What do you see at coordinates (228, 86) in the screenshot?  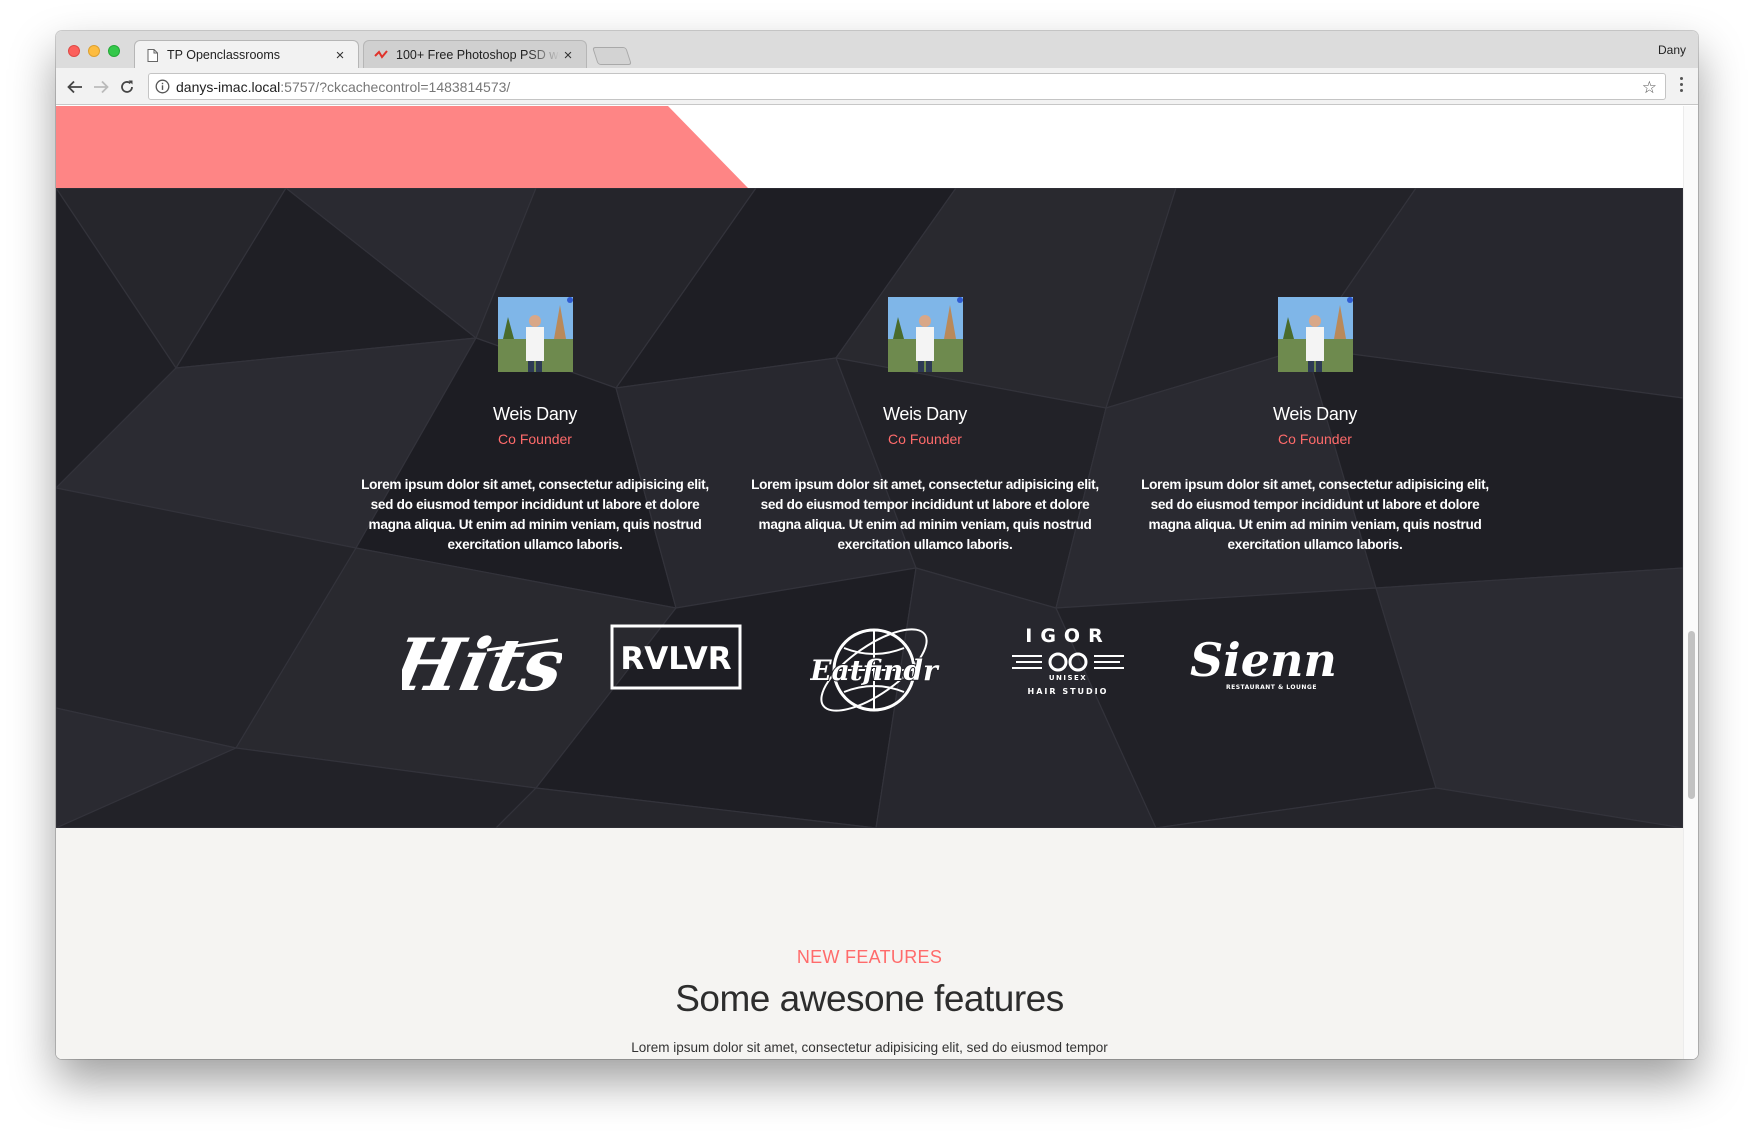 I see `url-host: danys-imac.local` at bounding box center [228, 86].